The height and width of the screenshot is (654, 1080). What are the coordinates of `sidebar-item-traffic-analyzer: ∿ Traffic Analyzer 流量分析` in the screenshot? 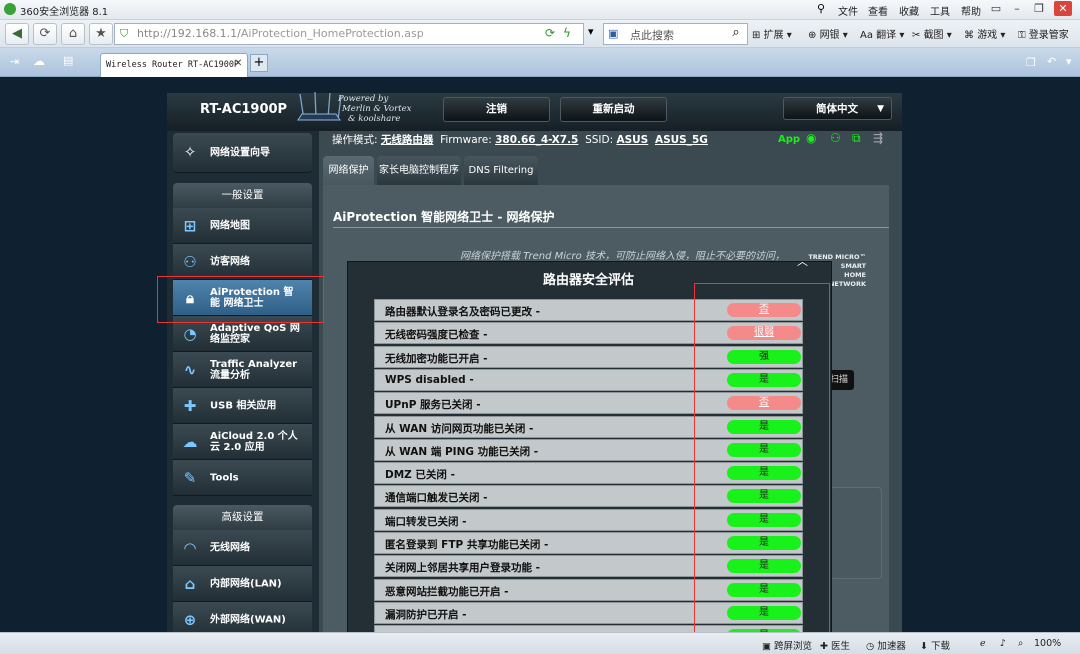 It's located at (242, 370).